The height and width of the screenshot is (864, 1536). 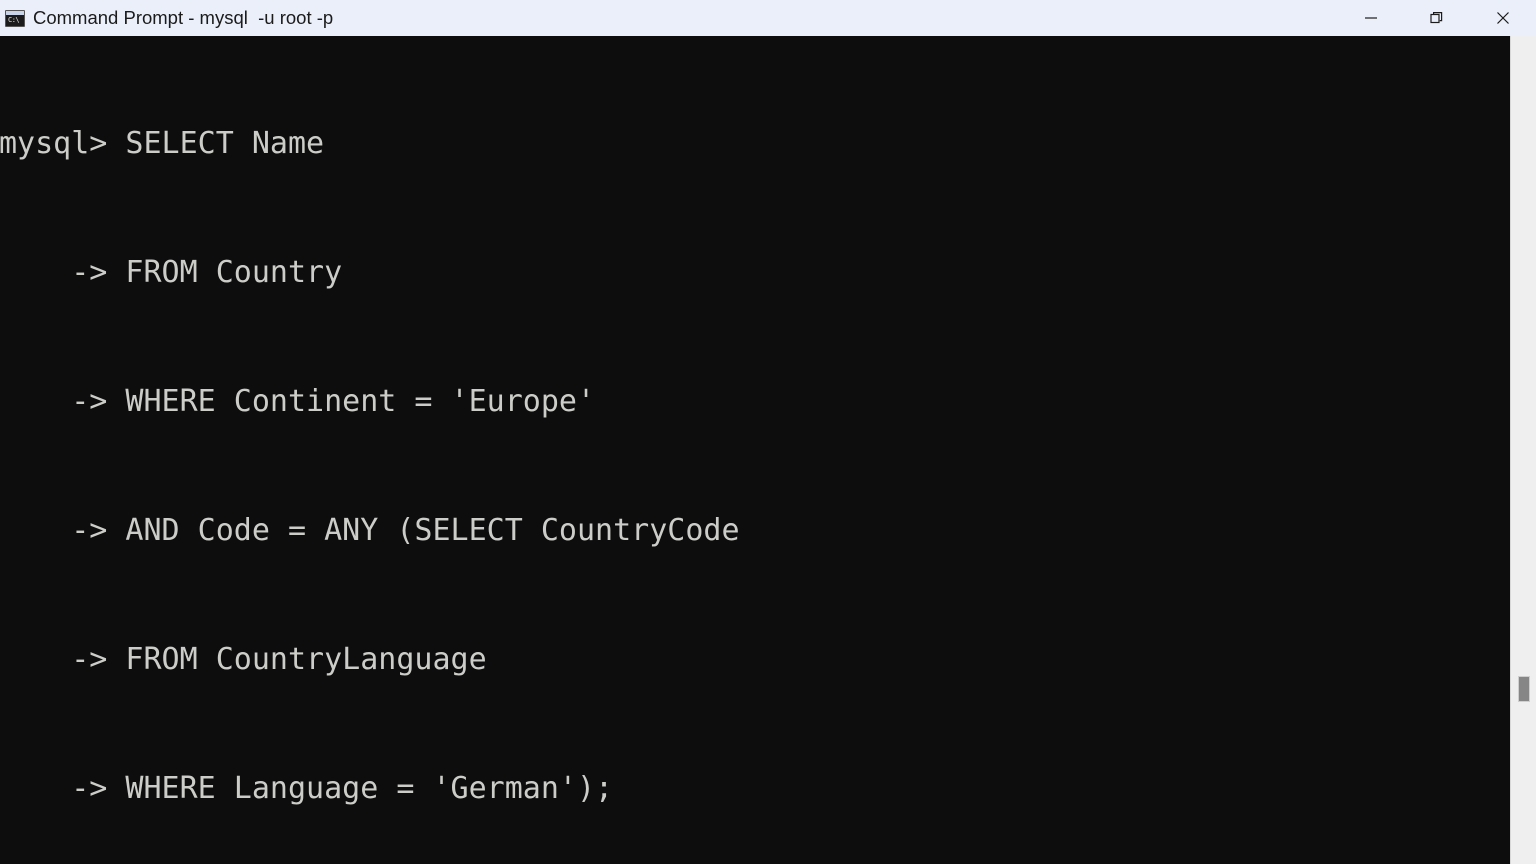 What do you see at coordinates (768, 18) in the screenshot?
I see `window-titlebar: C:\ Command Prompt - mysql -u root -p` at bounding box center [768, 18].